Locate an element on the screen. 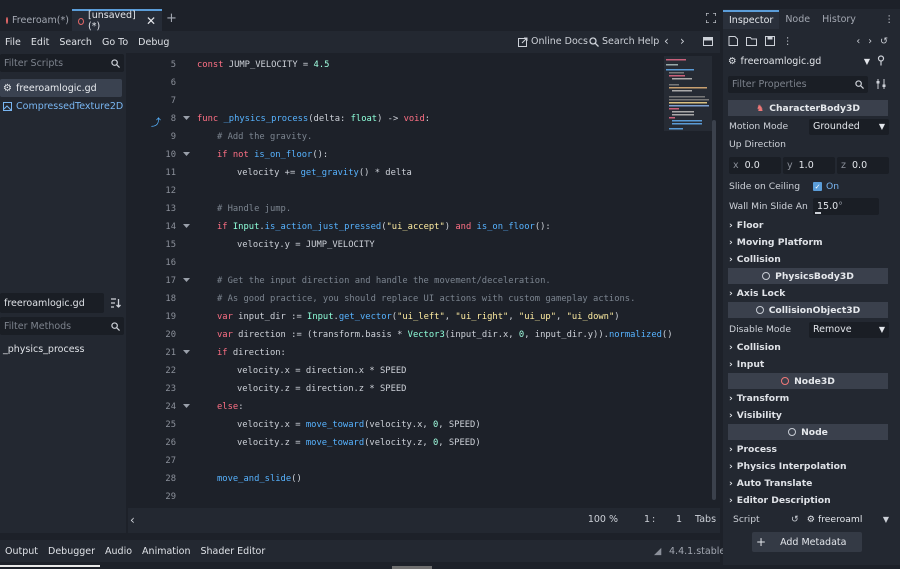 The width and height of the screenshot is (900, 569). cursor-line: 1 is located at coordinates (646, 519).